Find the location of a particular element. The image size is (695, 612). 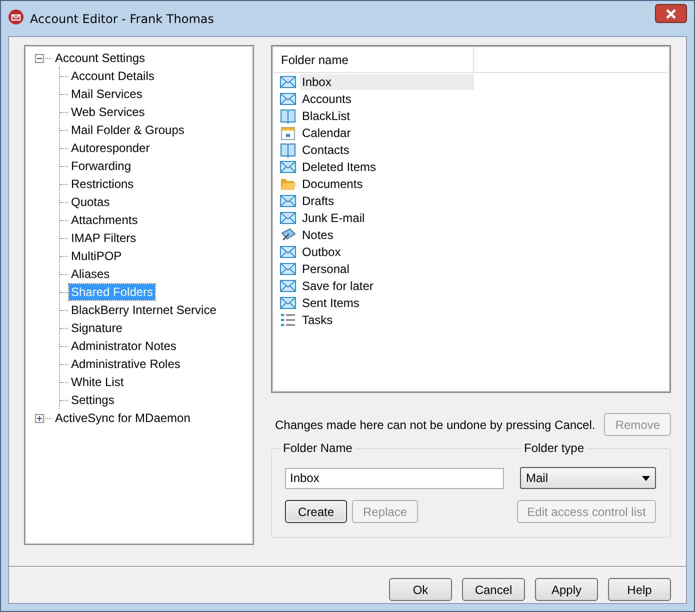

group-label: Folder Name is located at coordinates (318, 448).